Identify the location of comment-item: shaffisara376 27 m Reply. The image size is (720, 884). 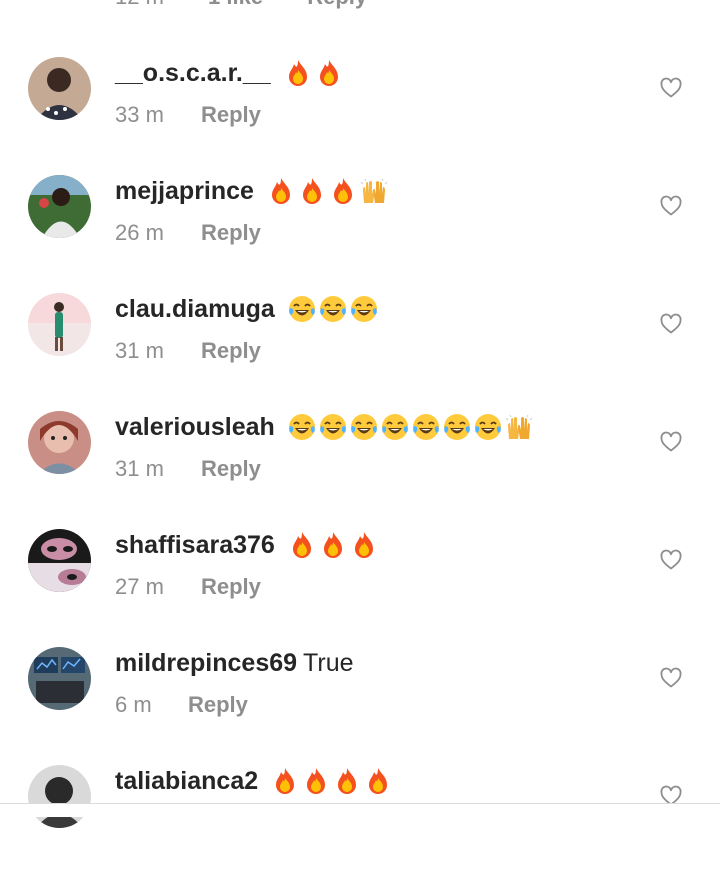
(360, 588).